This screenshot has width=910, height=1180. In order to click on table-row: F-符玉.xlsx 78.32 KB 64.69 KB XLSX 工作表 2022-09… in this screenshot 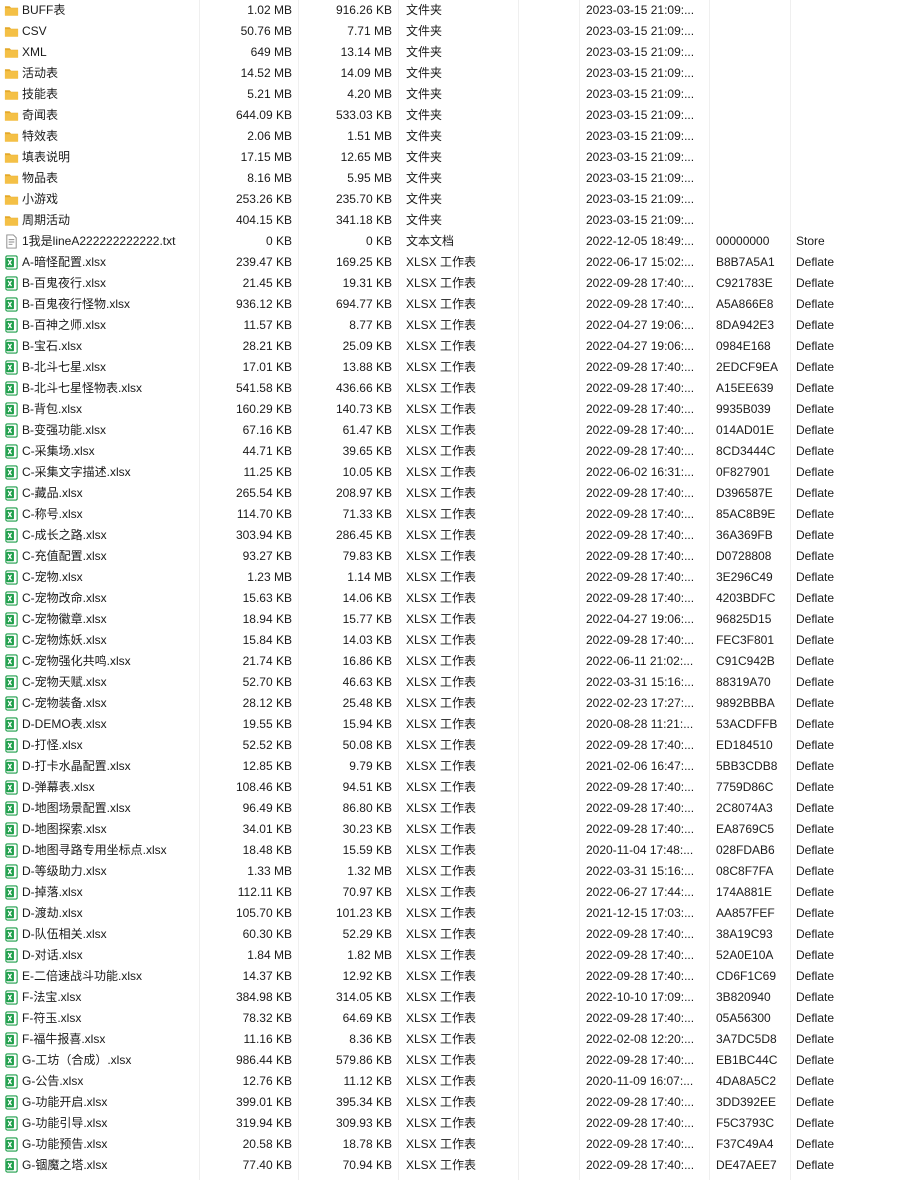, I will do `click(455, 1018)`.